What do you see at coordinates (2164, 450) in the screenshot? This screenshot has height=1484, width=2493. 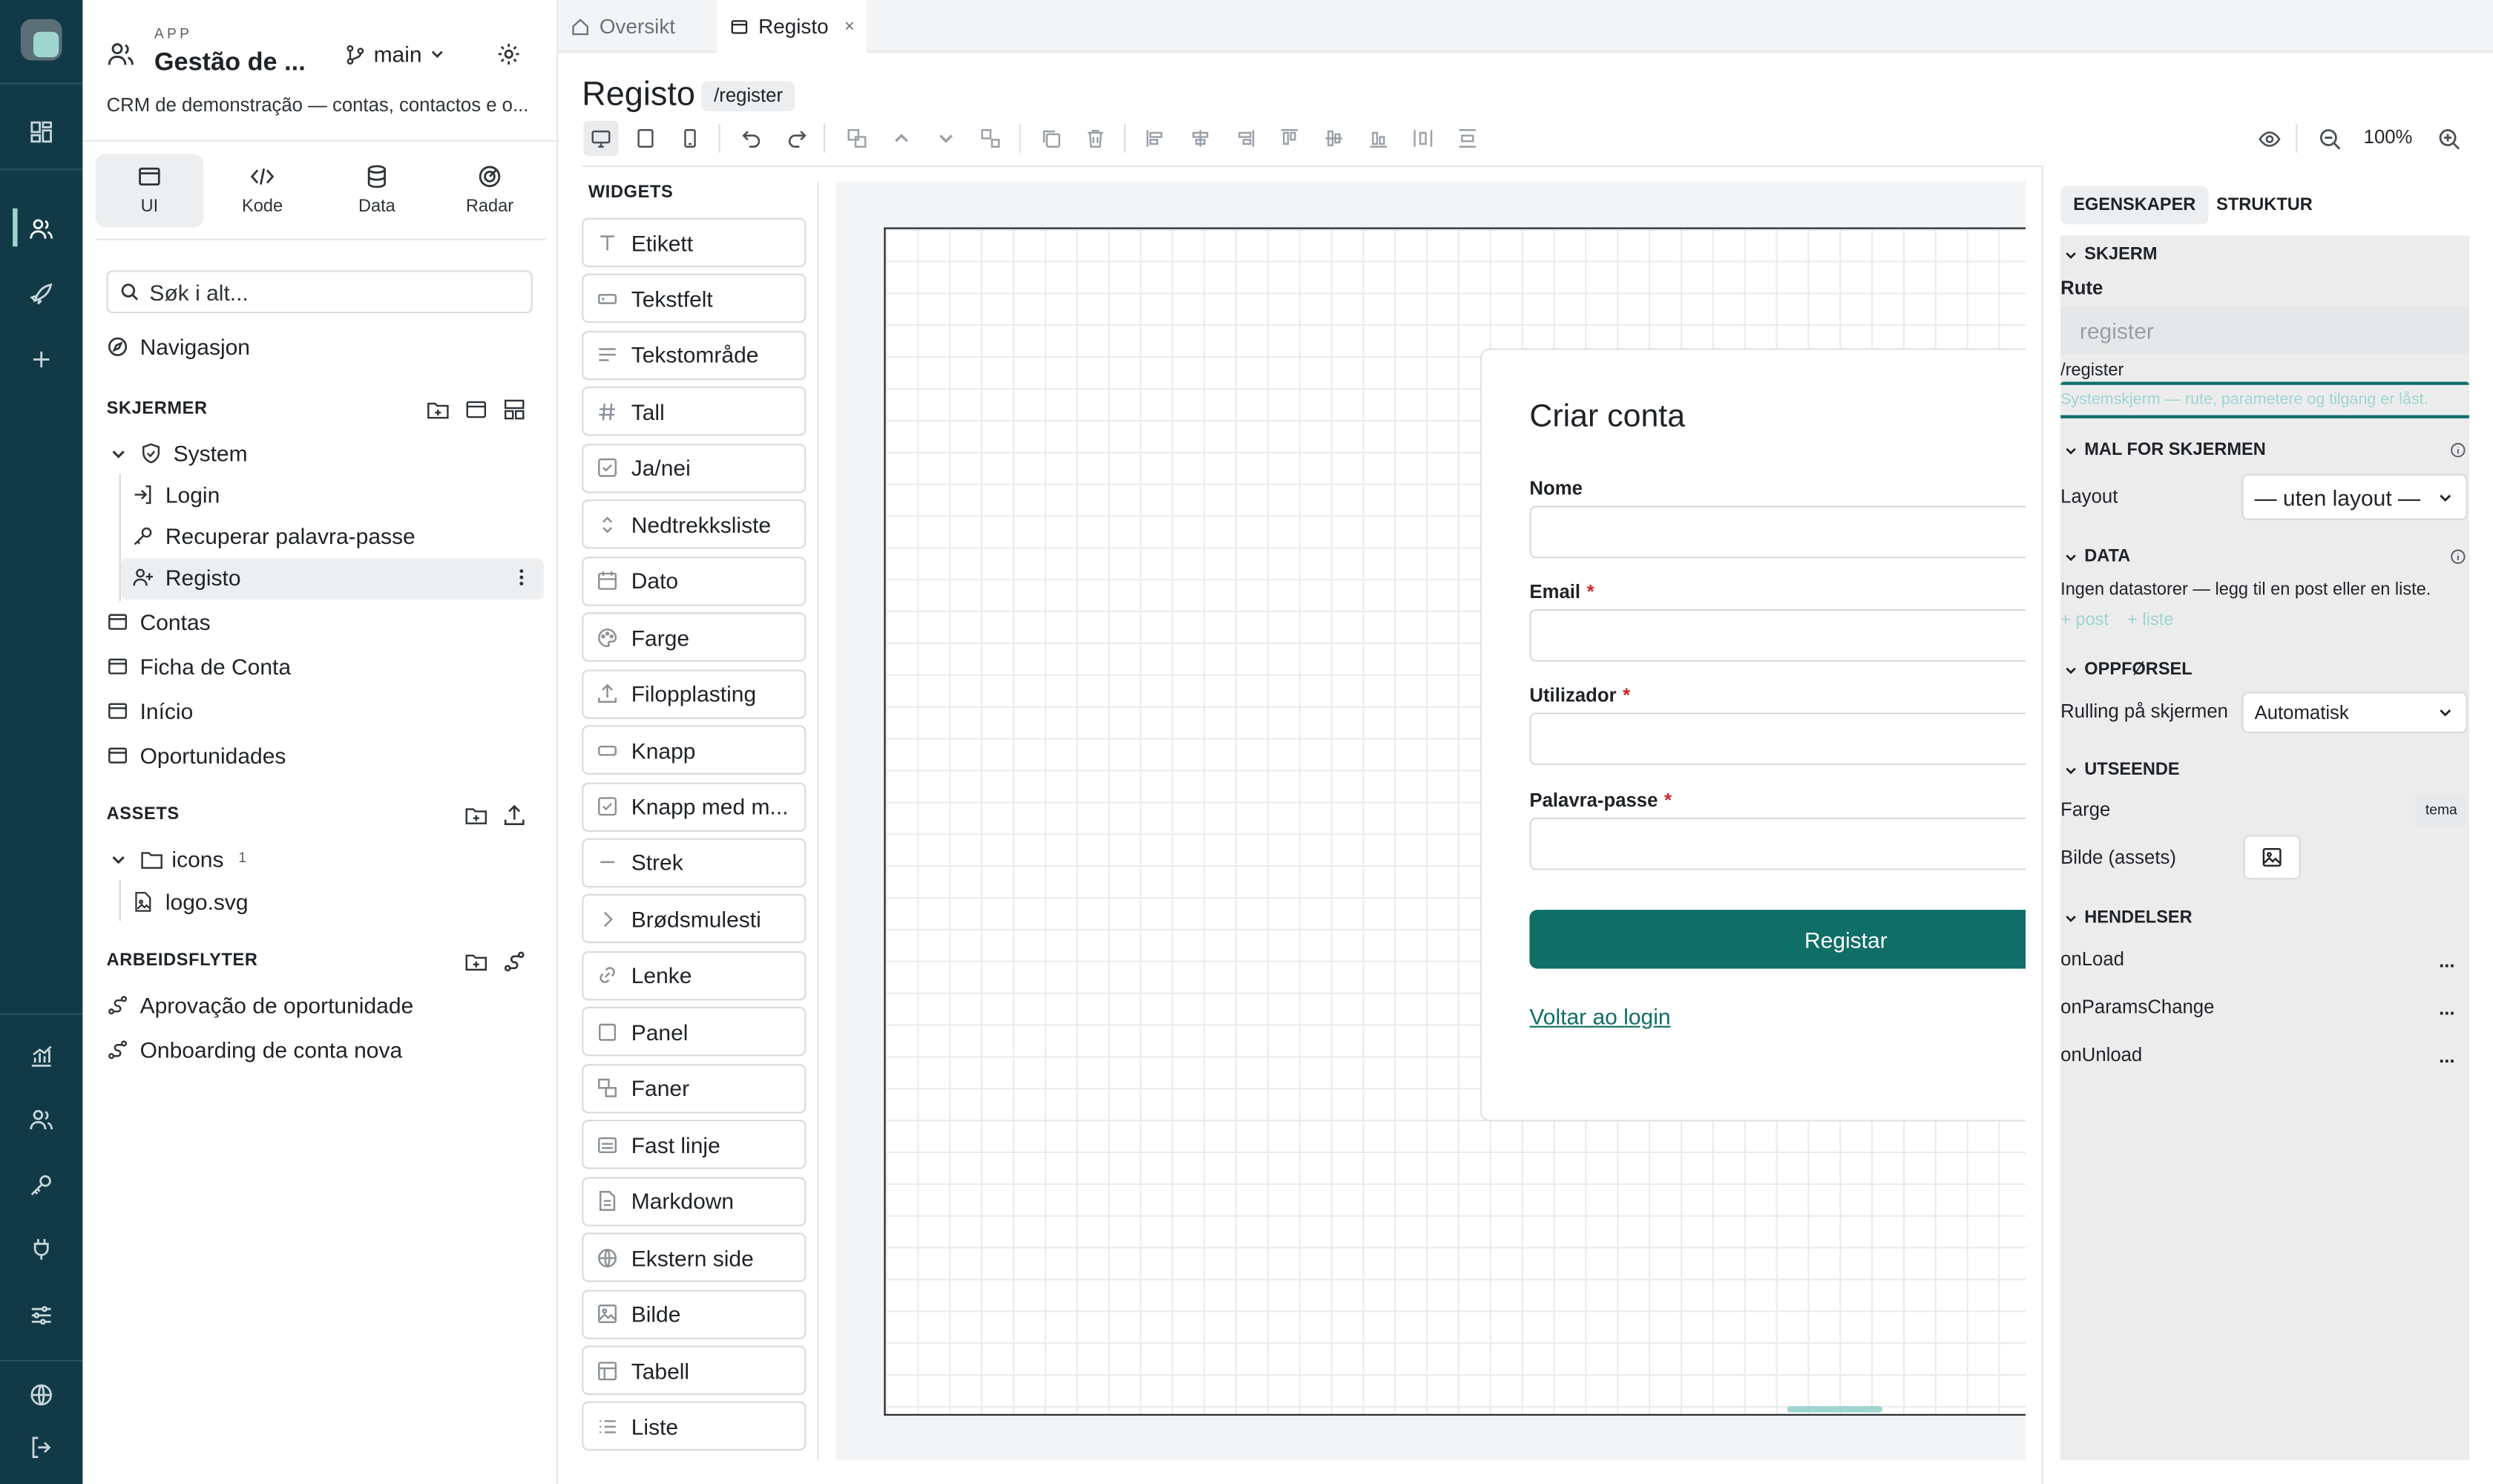 I see `section-template: MAL FOR SKJERMEN` at bounding box center [2164, 450].